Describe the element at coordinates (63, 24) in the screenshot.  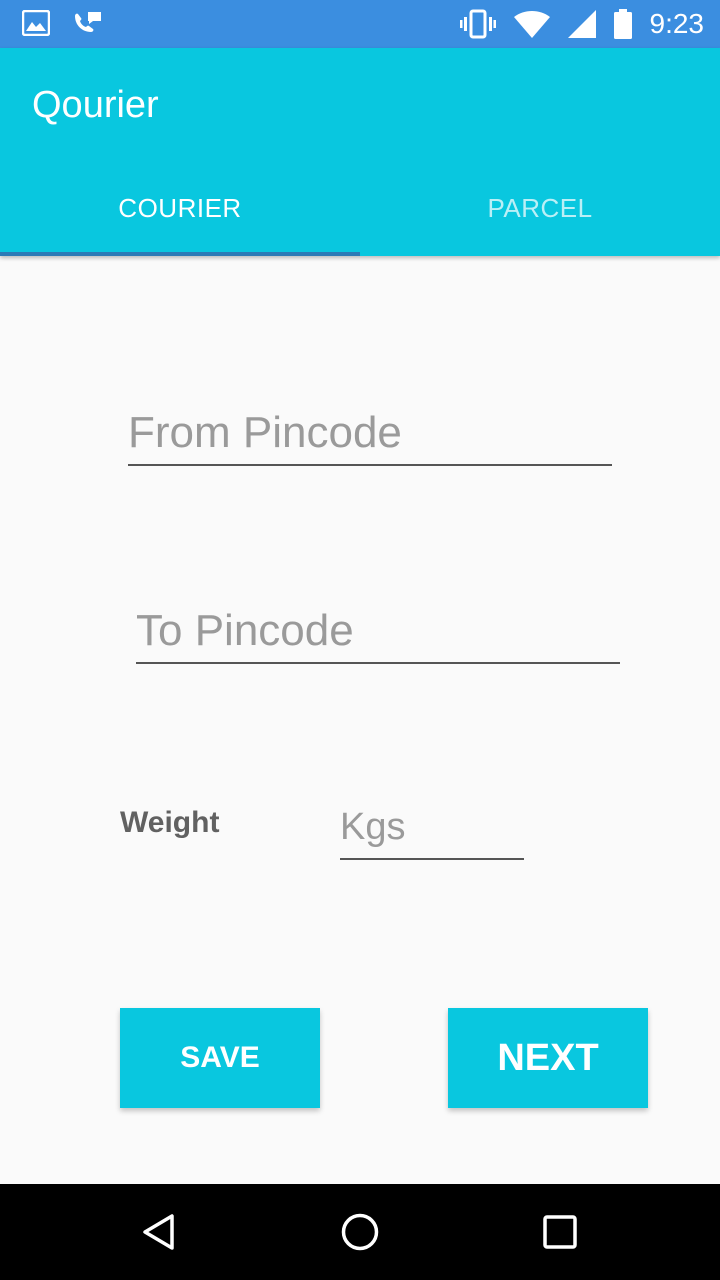
I see `notification-icons` at that location.